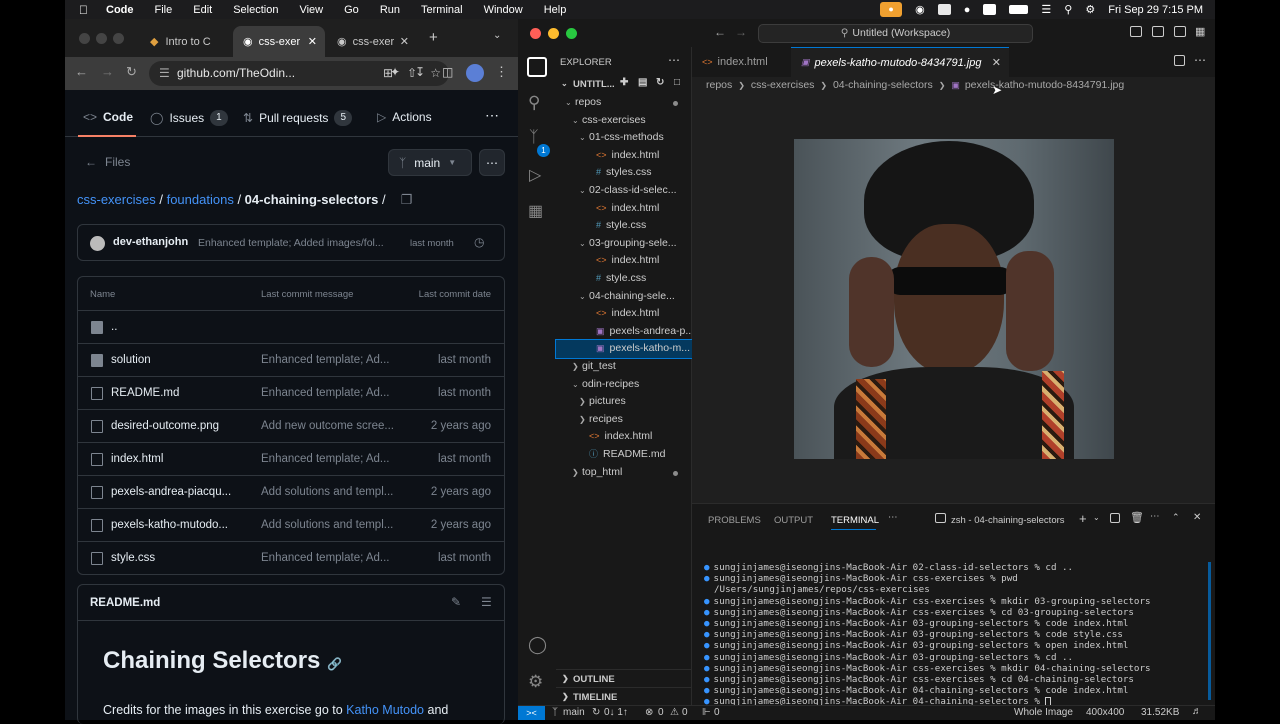 The width and height of the screenshot is (1280, 724). I want to click on reload-icon: ↻, so click(131, 72).